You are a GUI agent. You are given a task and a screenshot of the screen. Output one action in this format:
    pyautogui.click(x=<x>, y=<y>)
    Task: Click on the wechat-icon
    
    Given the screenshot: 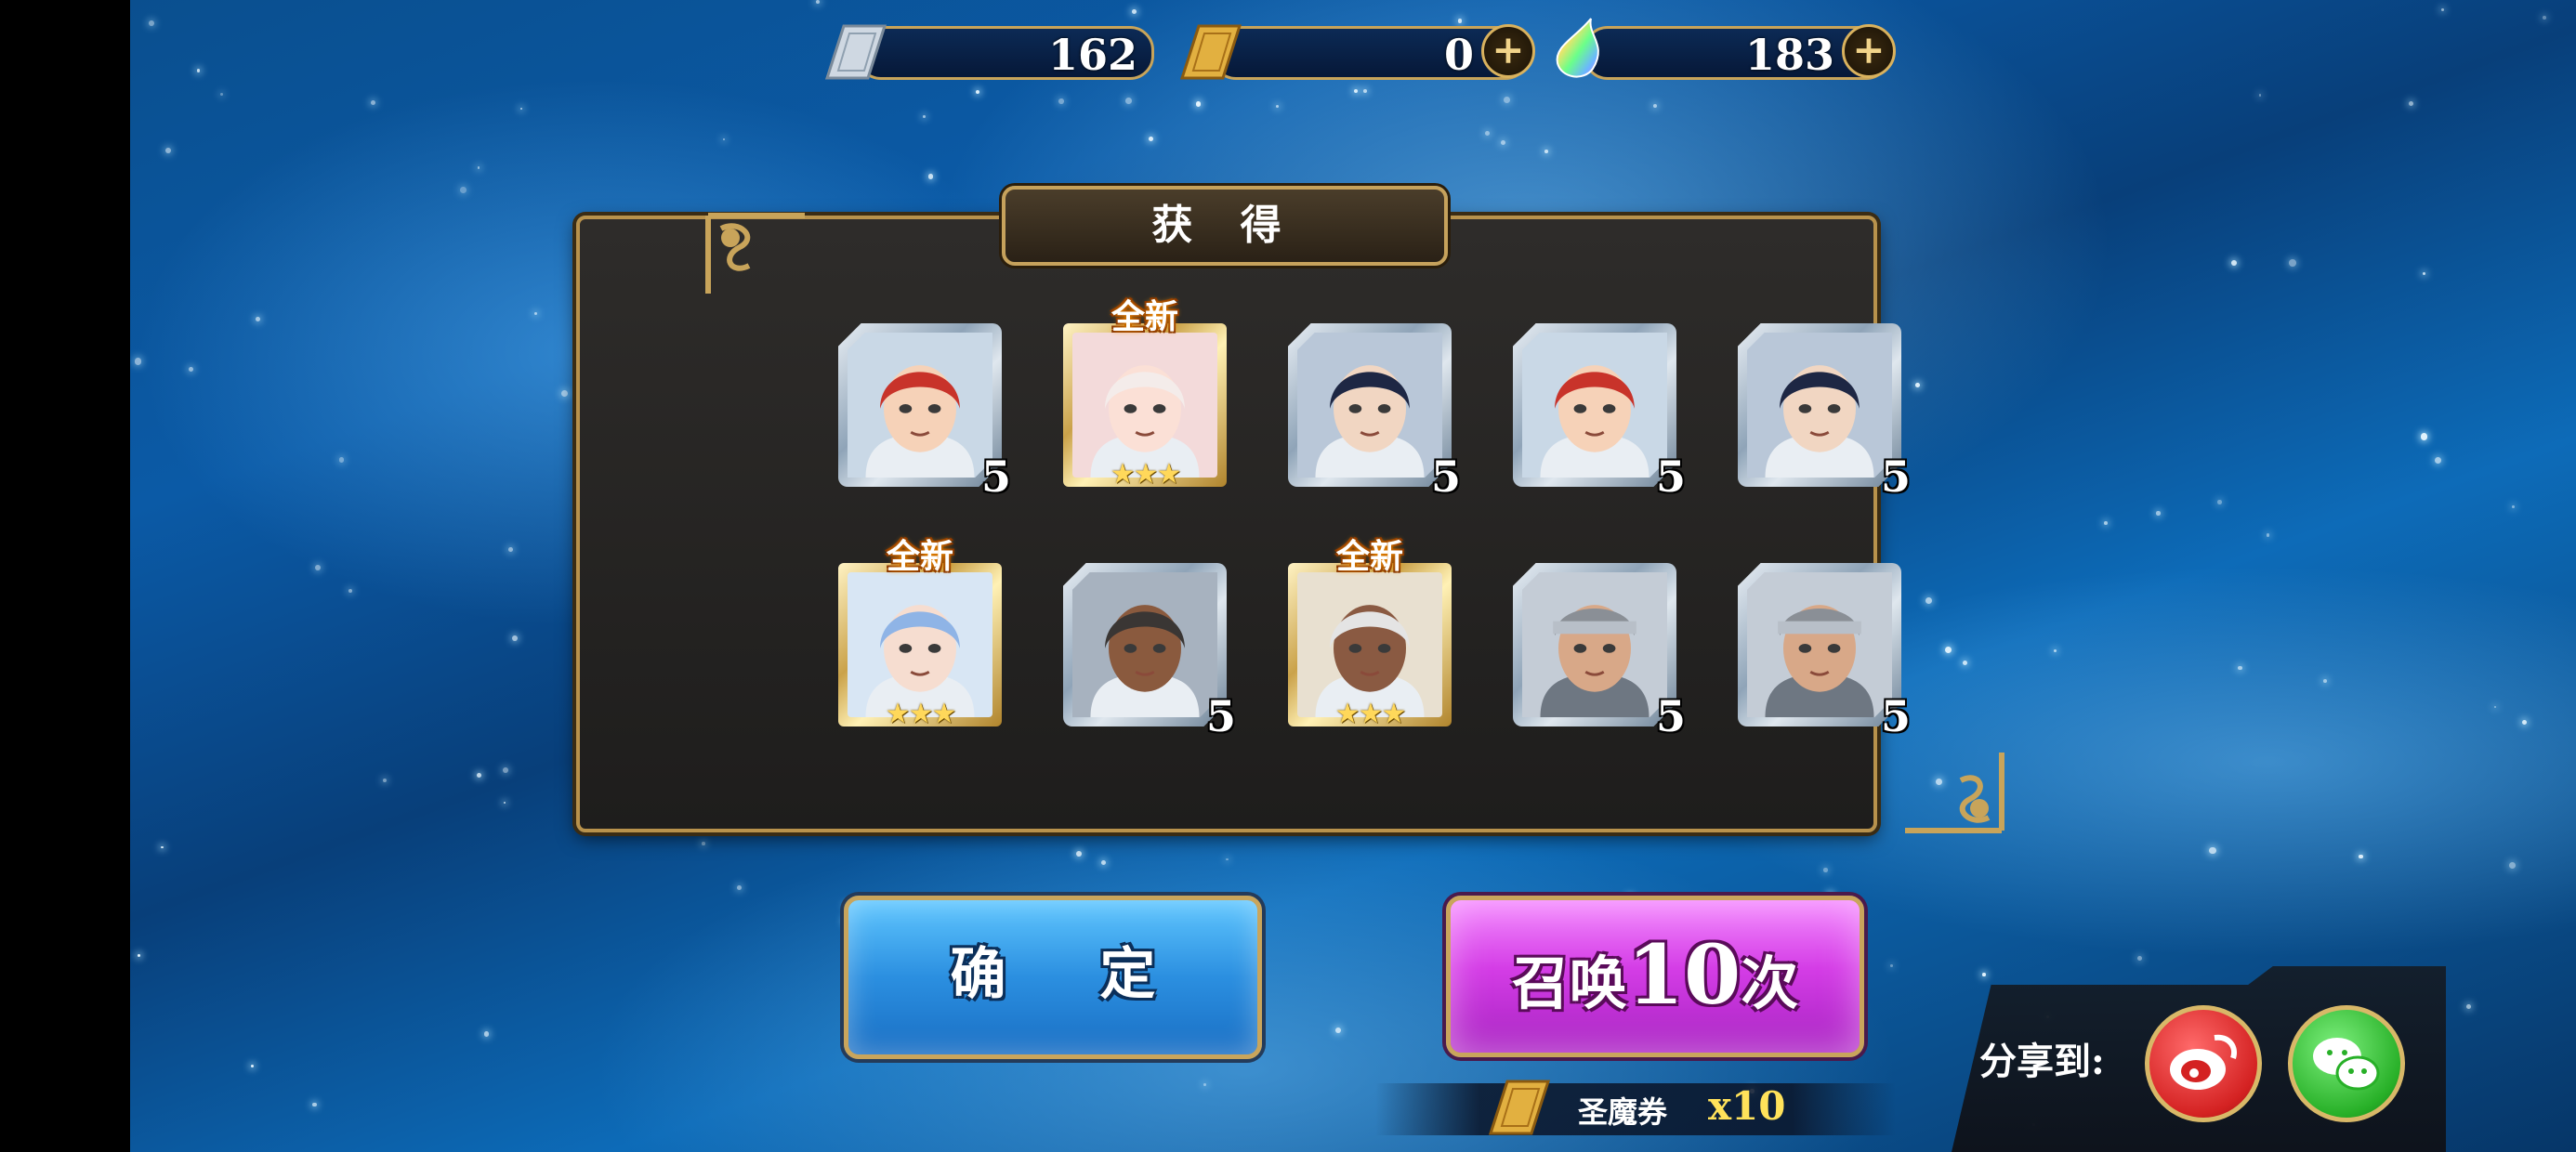 What is the action you would take?
    pyautogui.click(x=2346, y=1064)
    